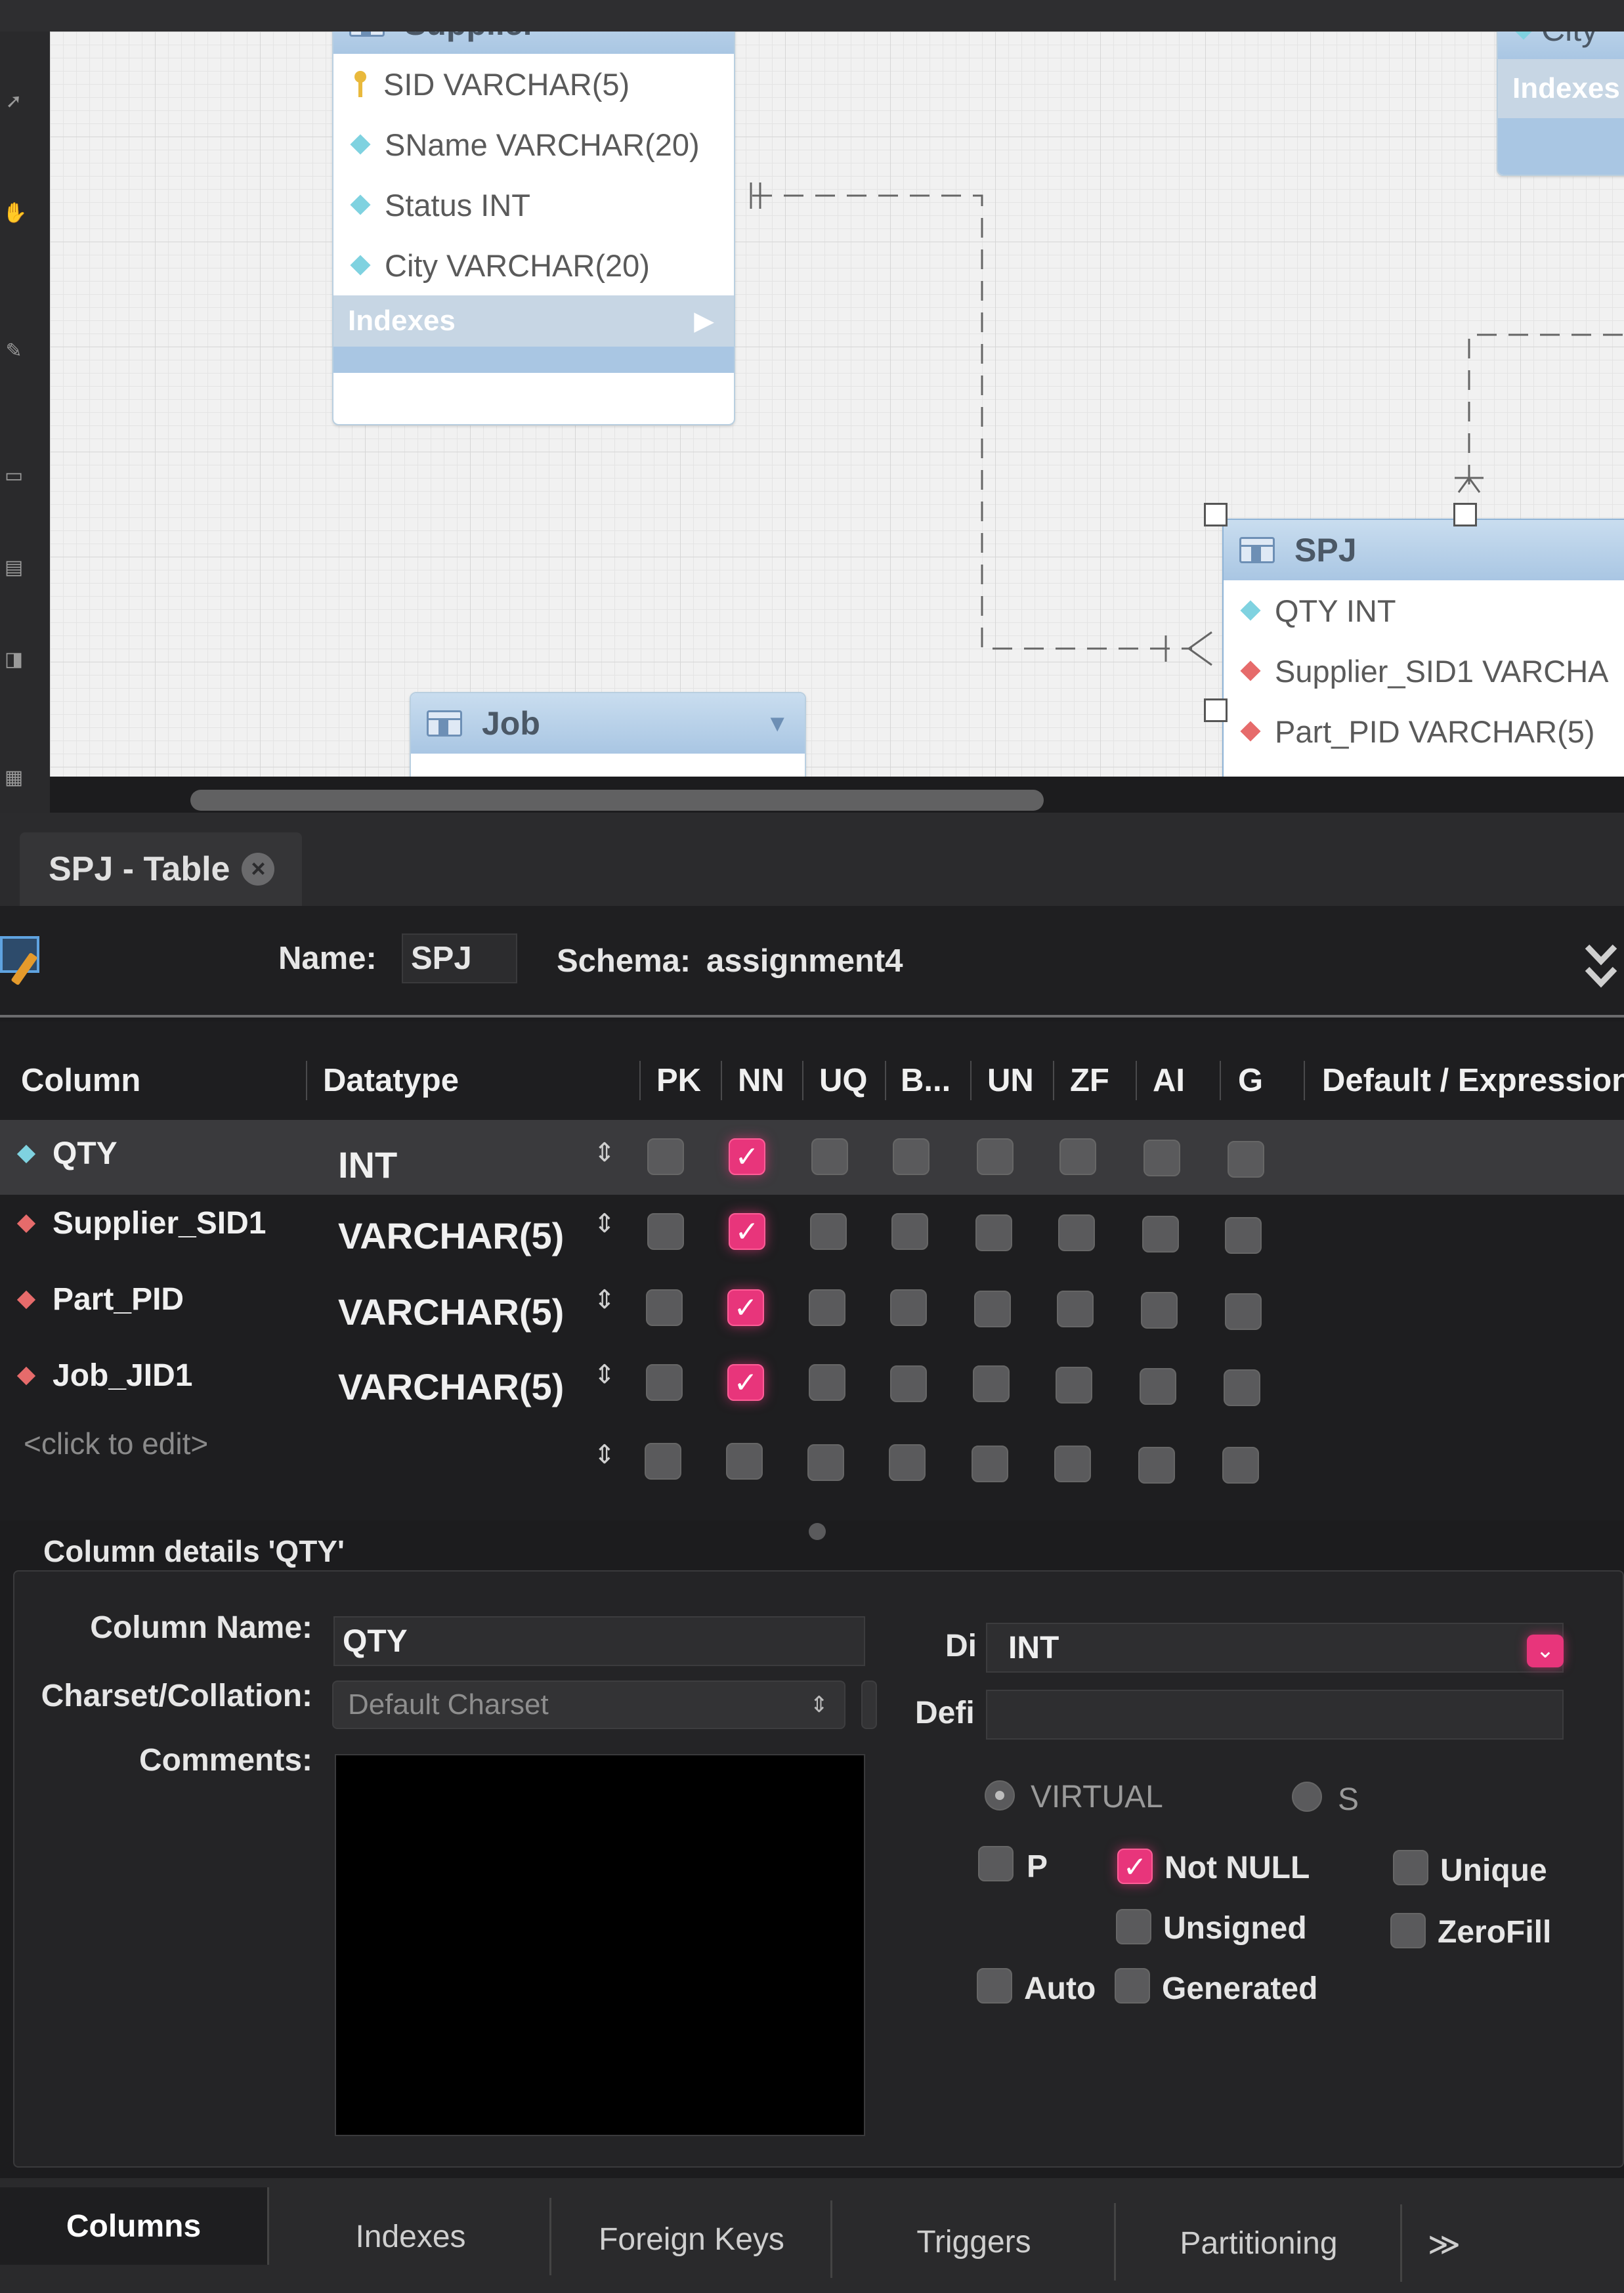 This screenshot has height=2293, width=1624. What do you see at coordinates (161, 869) in the screenshot?
I see `spj-table-tab: SPJ - Table ×` at bounding box center [161, 869].